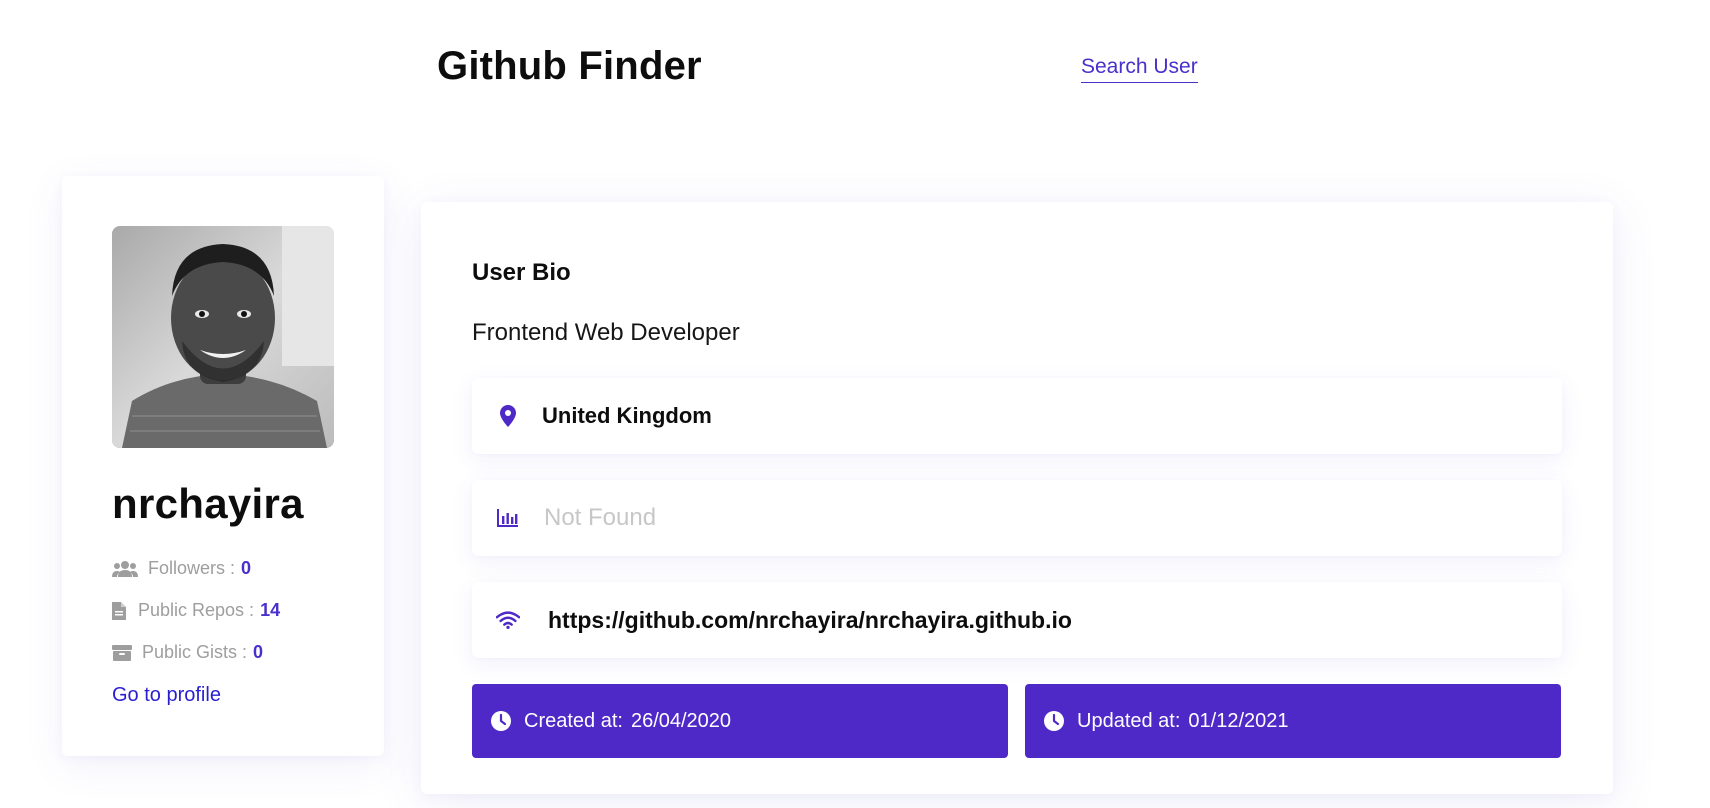  What do you see at coordinates (521, 272) in the screenshot?
I see `bio-heading: User Bio` at bounding box center [521, 272].